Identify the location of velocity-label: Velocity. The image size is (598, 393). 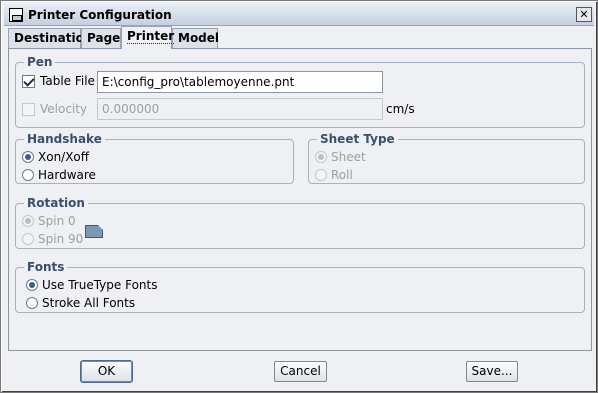
(64, 109).